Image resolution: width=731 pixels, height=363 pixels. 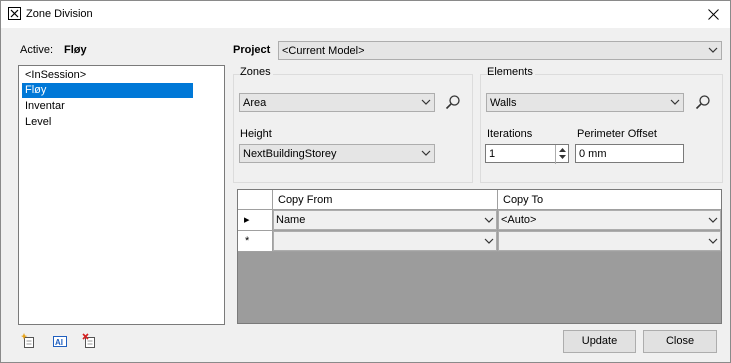 What do you see at coordinates (107, 106) in the screenshot?
I see `list-item: Inventar` at bounding box center [107, 106].